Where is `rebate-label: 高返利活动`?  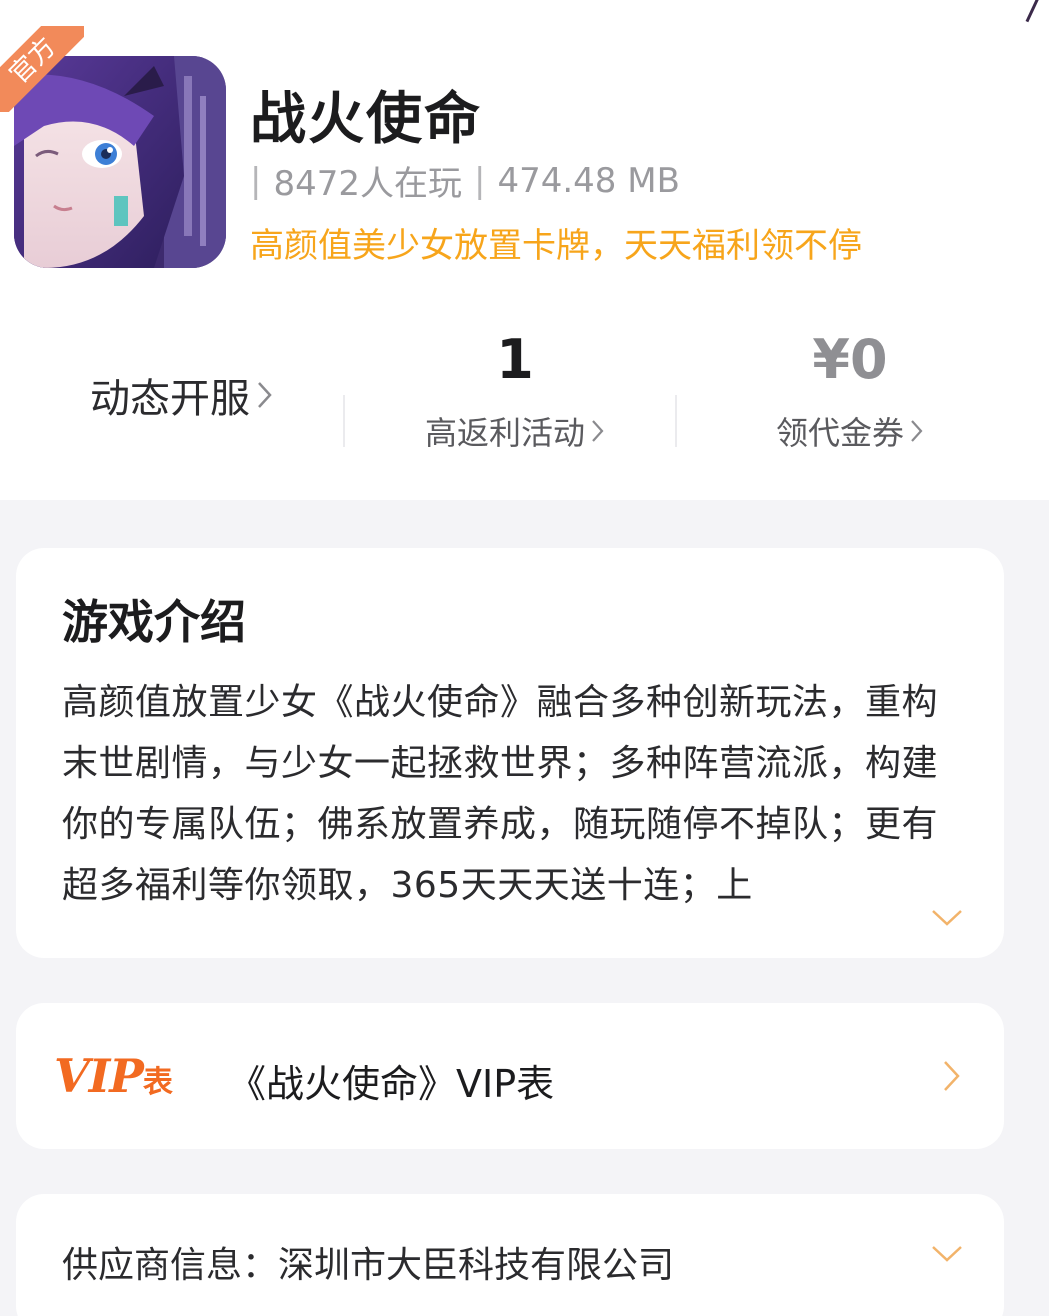
rebate-label: 高返利活动 is located at coordinates (504, 433).